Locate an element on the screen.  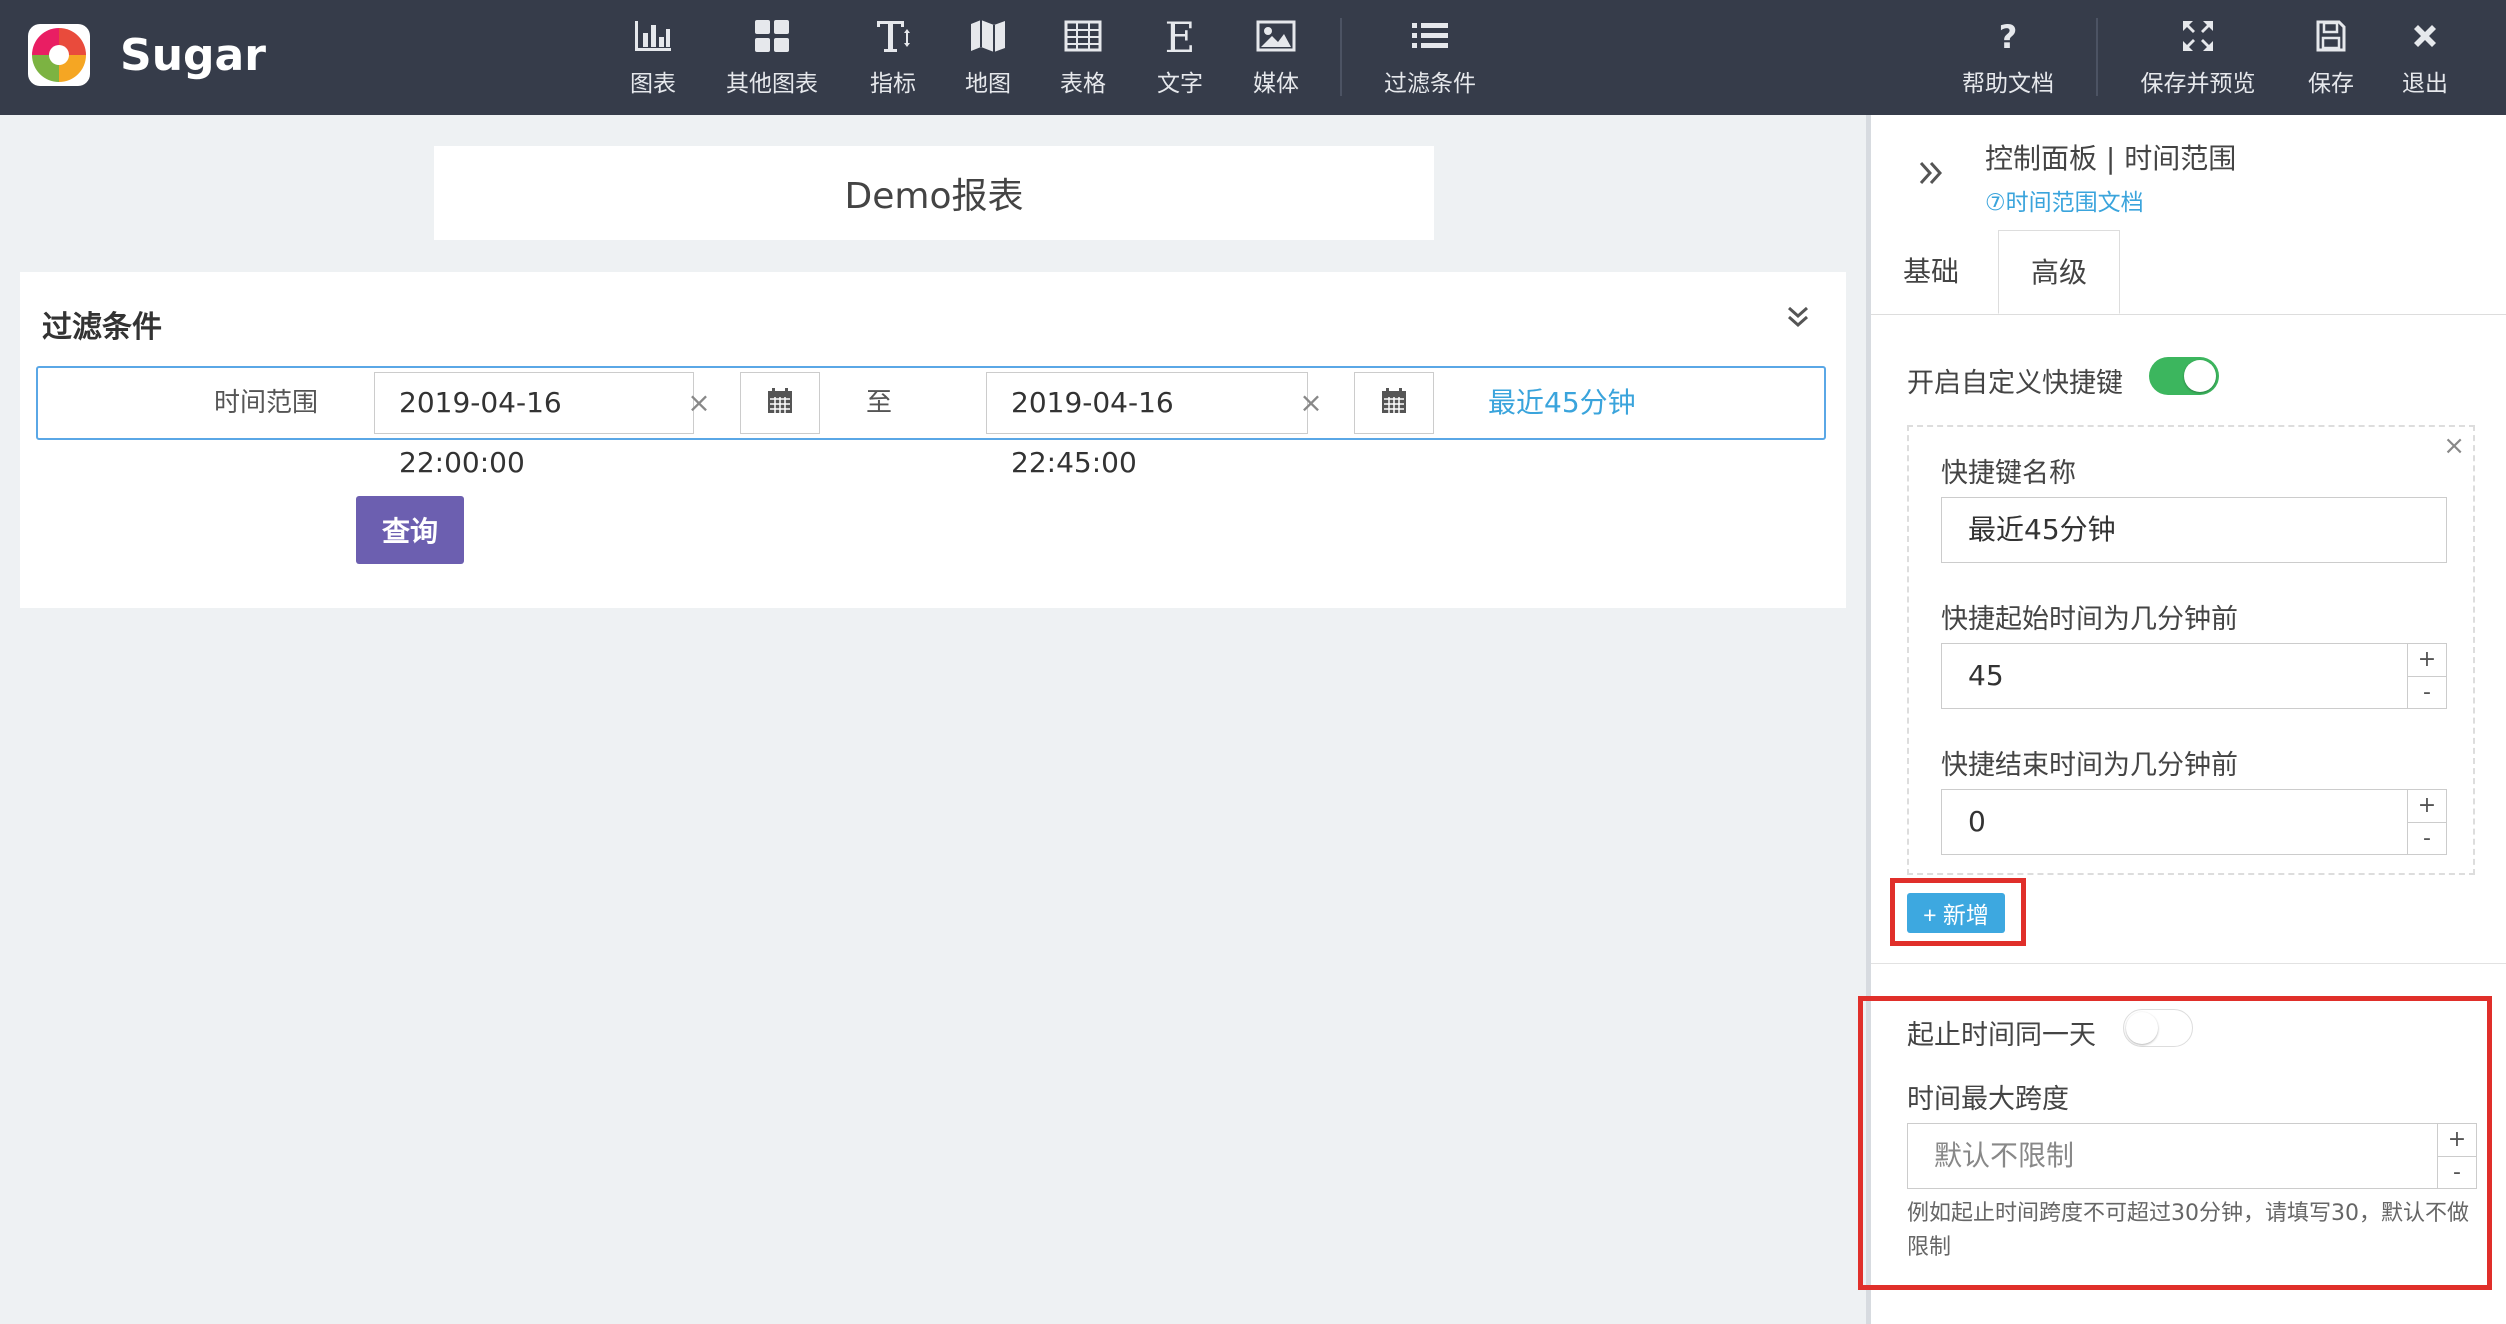
remove-shortcut-icon: × is located at coordinates (2454, 446).